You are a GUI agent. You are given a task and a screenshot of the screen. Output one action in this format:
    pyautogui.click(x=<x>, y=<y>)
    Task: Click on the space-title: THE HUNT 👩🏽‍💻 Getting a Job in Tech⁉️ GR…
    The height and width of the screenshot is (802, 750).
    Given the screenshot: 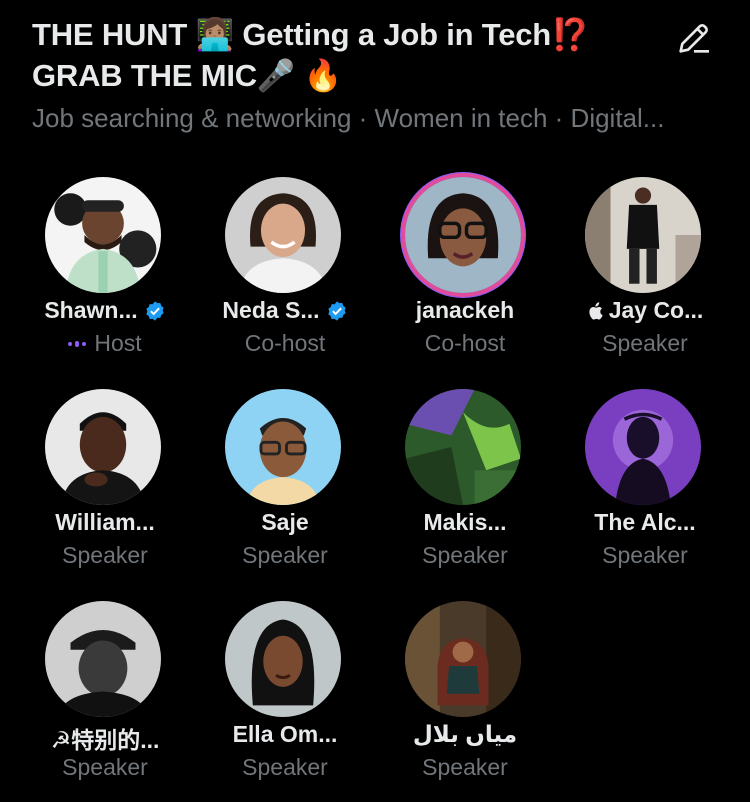 What is the action you would take?
    pyautogui.click(x=332, y=55)
    